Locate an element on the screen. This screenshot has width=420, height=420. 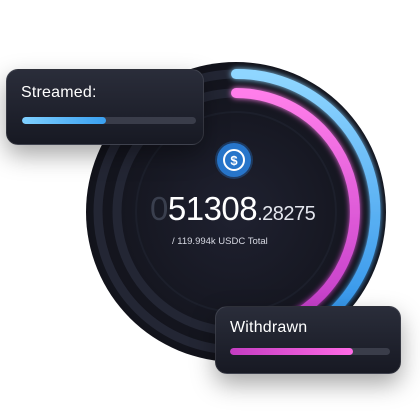
streamed-progress-fill is located at coordinates (64, 120).